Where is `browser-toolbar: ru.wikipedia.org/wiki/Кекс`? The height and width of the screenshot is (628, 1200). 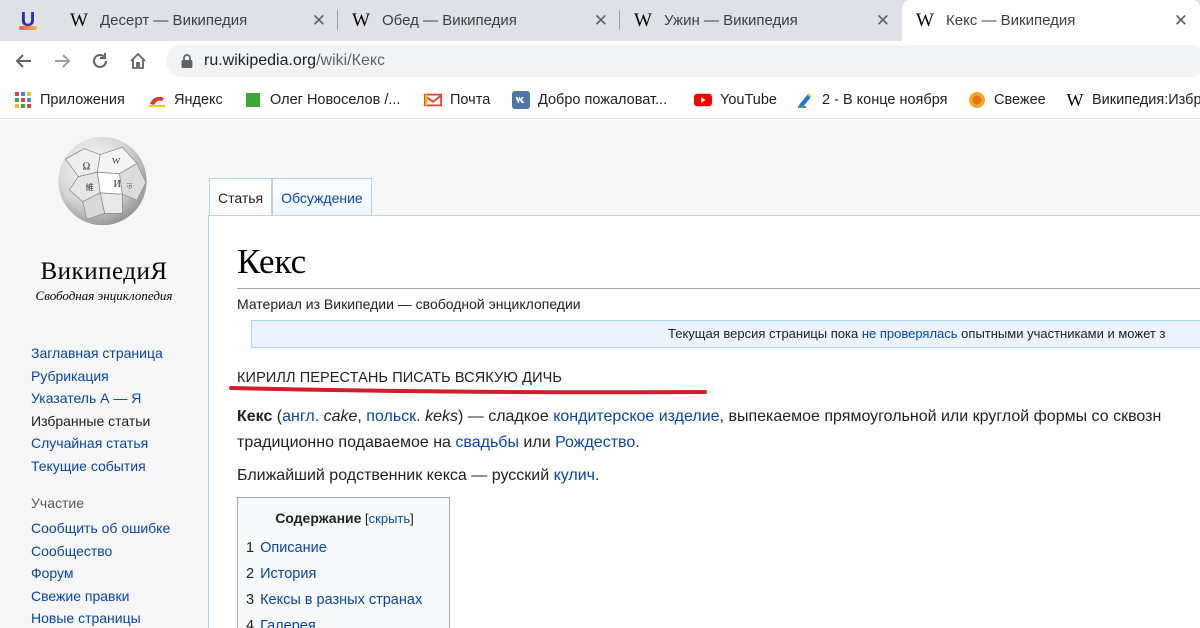 browser-toolbar: ru.wikipedia.org/wiki/Кекс is located at coordinates (600, 61).